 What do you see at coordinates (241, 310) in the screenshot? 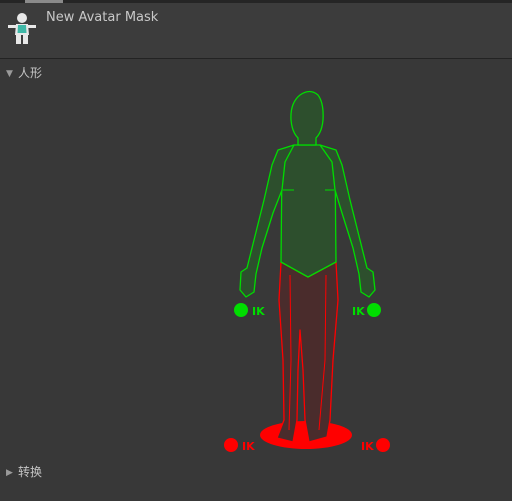
I see `left-hand-ik-toggle` at bounding box center [241, 310].